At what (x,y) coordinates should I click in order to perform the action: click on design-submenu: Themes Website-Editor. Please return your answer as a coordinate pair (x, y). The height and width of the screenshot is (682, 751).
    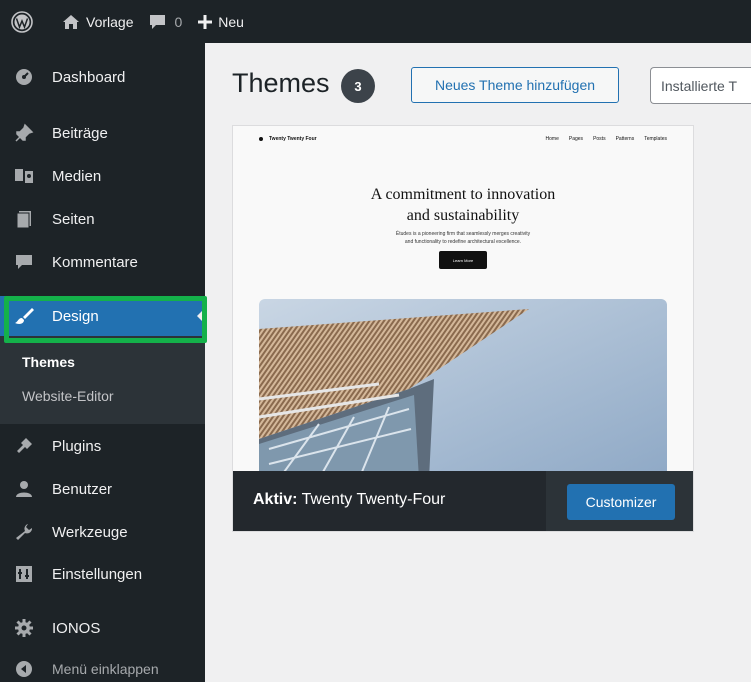
    Looking at the image, I should click on (102, 380).